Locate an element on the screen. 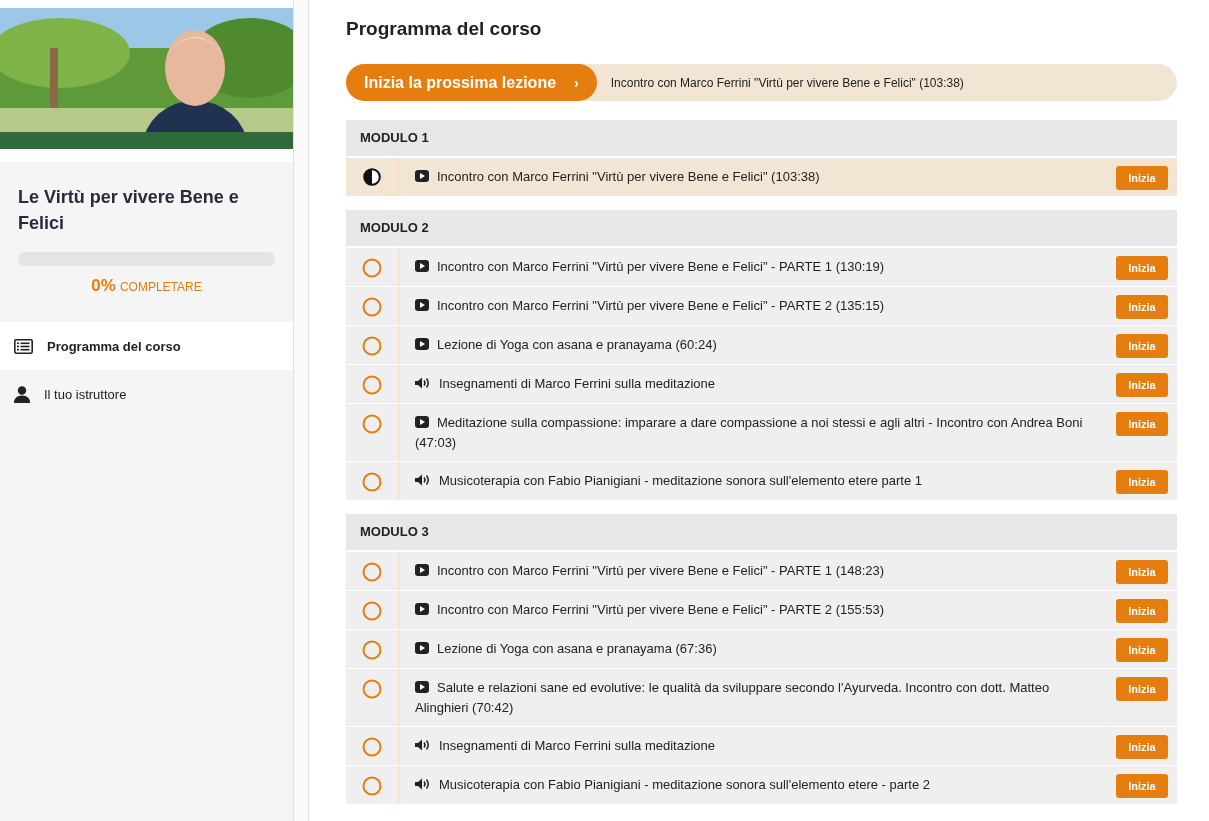 This screenshot has width=1209, height=821. progress-percent: 0% is located at coordinates (103, 285).